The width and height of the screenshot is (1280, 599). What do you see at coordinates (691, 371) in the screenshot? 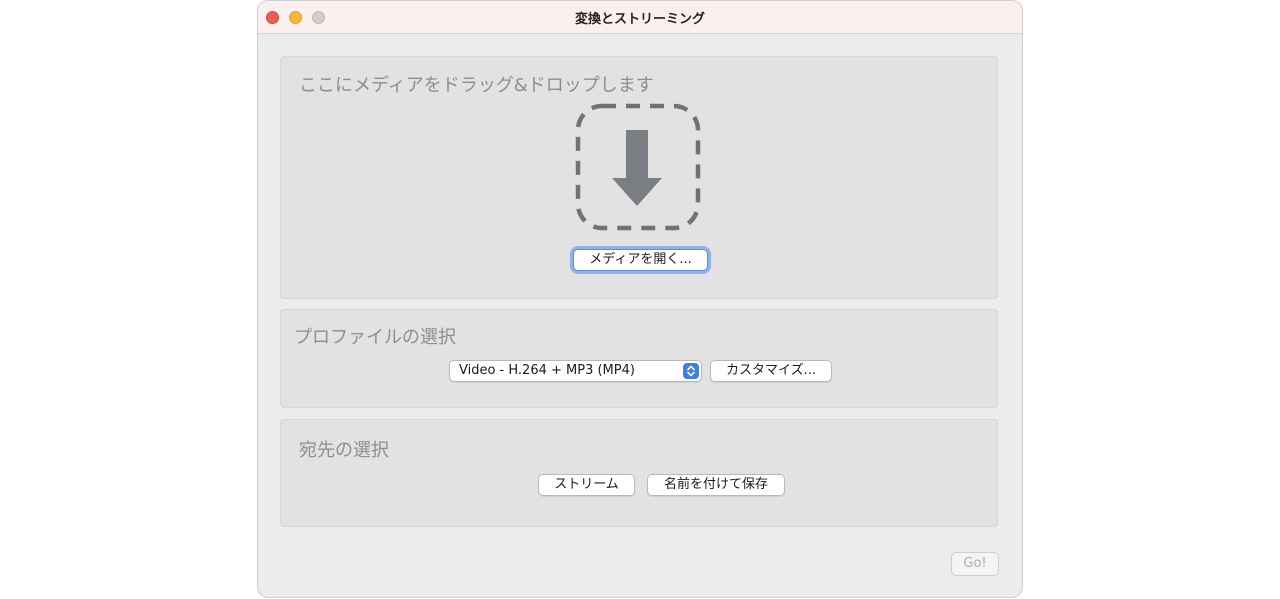
I see `select-arrows-icon` at bounding box center [691, 371].